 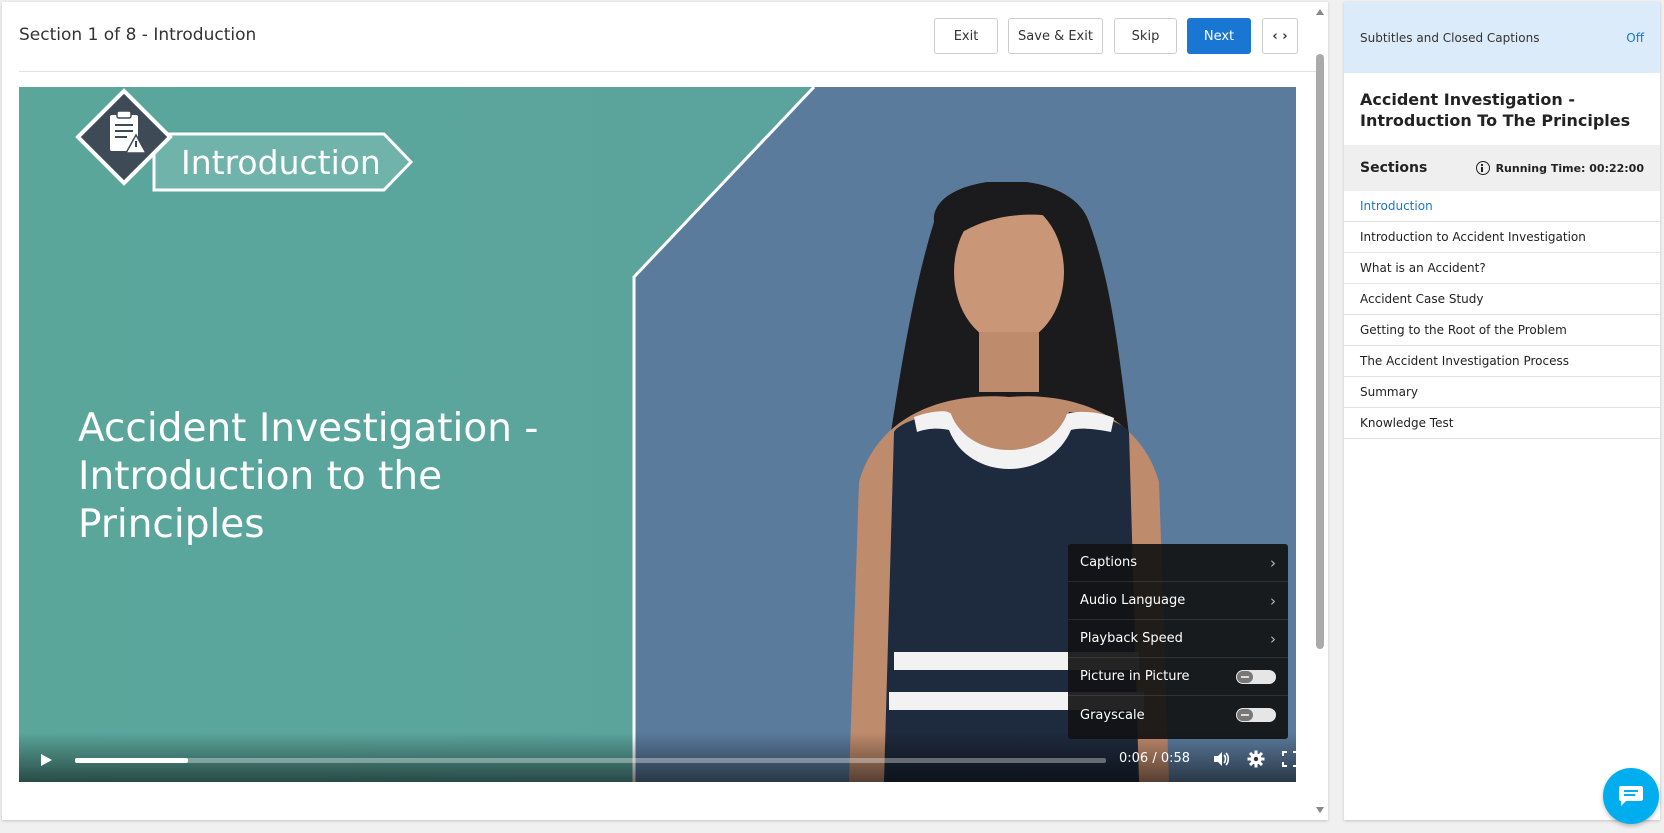 What do you see at coordinates (1055, 36) in the screenshot?
I see `save-exit-button: Save & Exit` at bounding box center [1055, 36].